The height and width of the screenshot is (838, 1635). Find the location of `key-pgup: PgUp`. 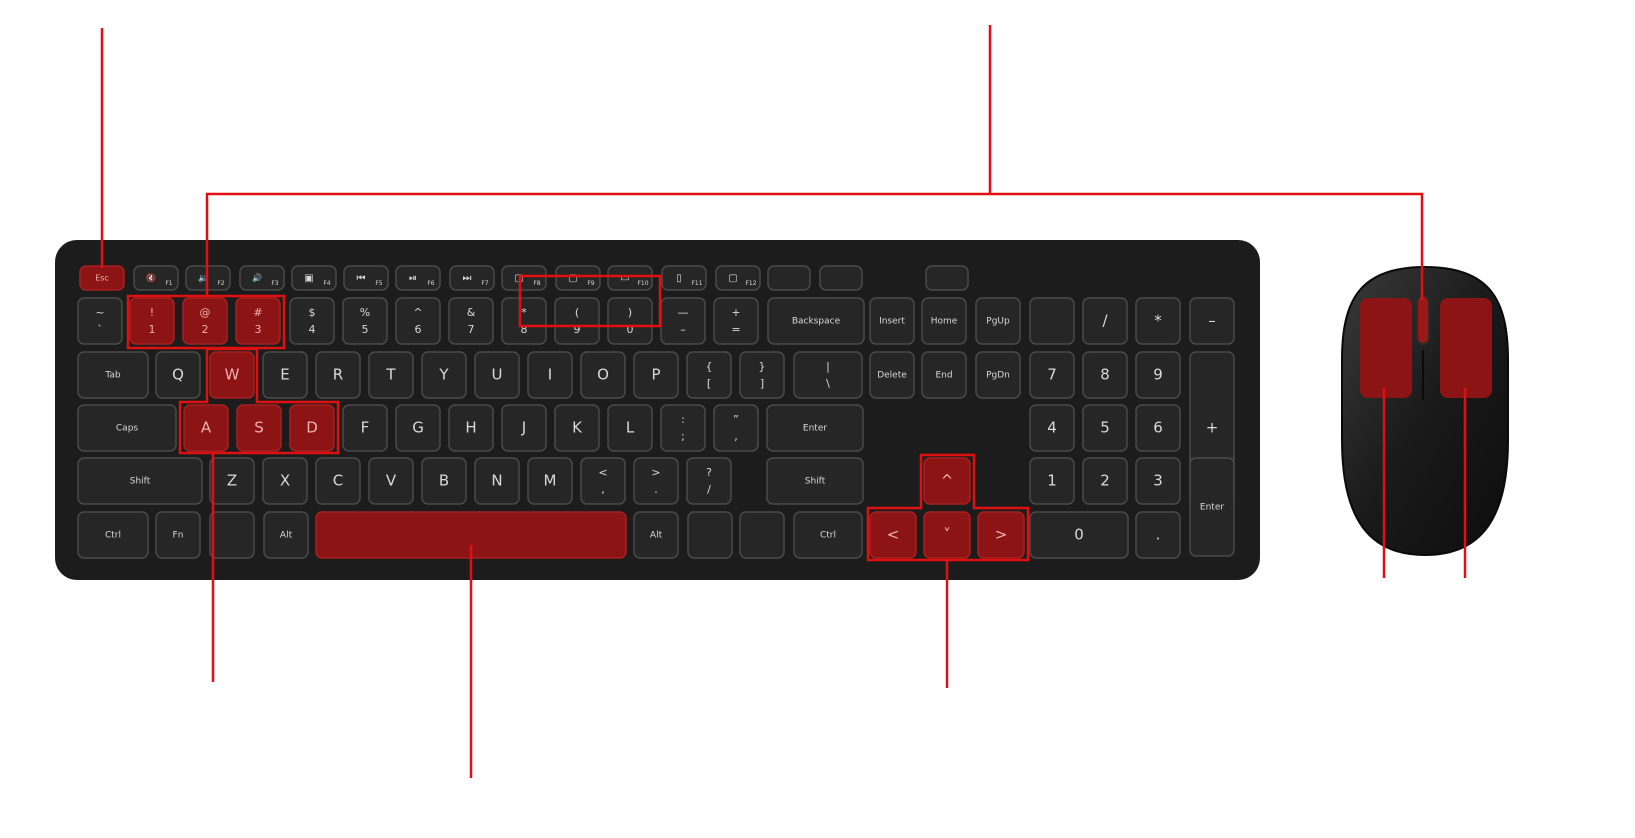

key-pgup: PgUp is located at coordinates (998, 321).